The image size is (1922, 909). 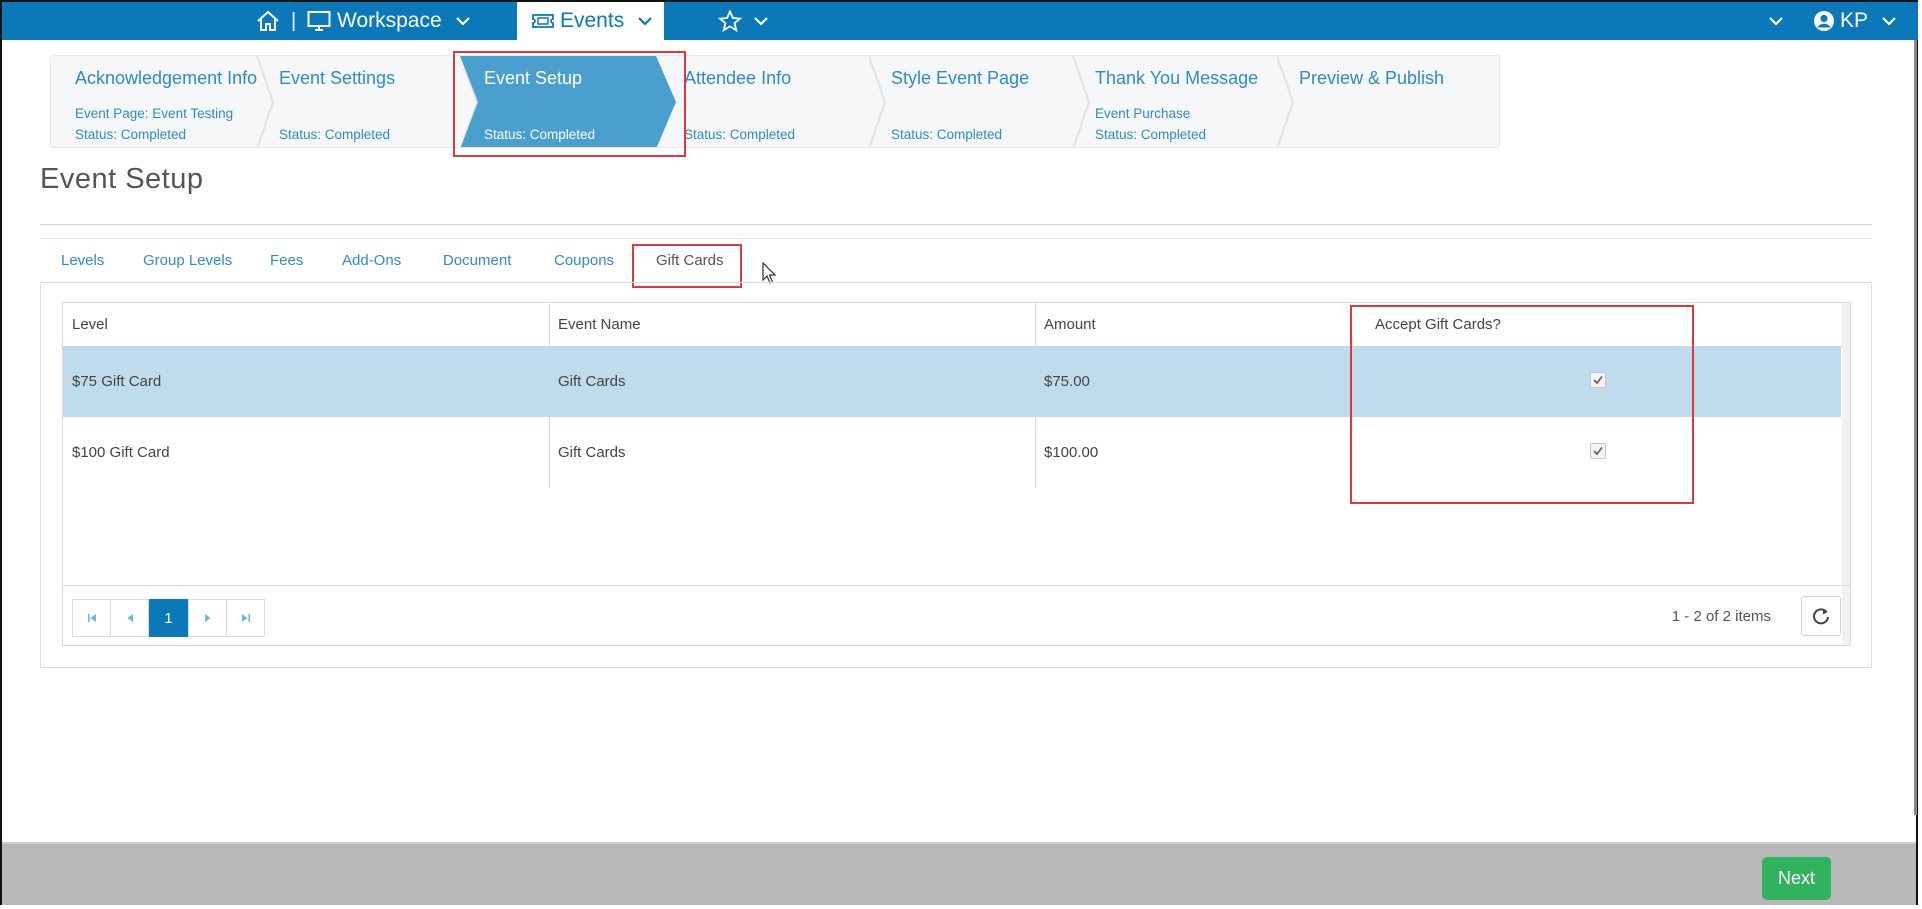 I want to click on first-page-button, so click(x=91, y=618).